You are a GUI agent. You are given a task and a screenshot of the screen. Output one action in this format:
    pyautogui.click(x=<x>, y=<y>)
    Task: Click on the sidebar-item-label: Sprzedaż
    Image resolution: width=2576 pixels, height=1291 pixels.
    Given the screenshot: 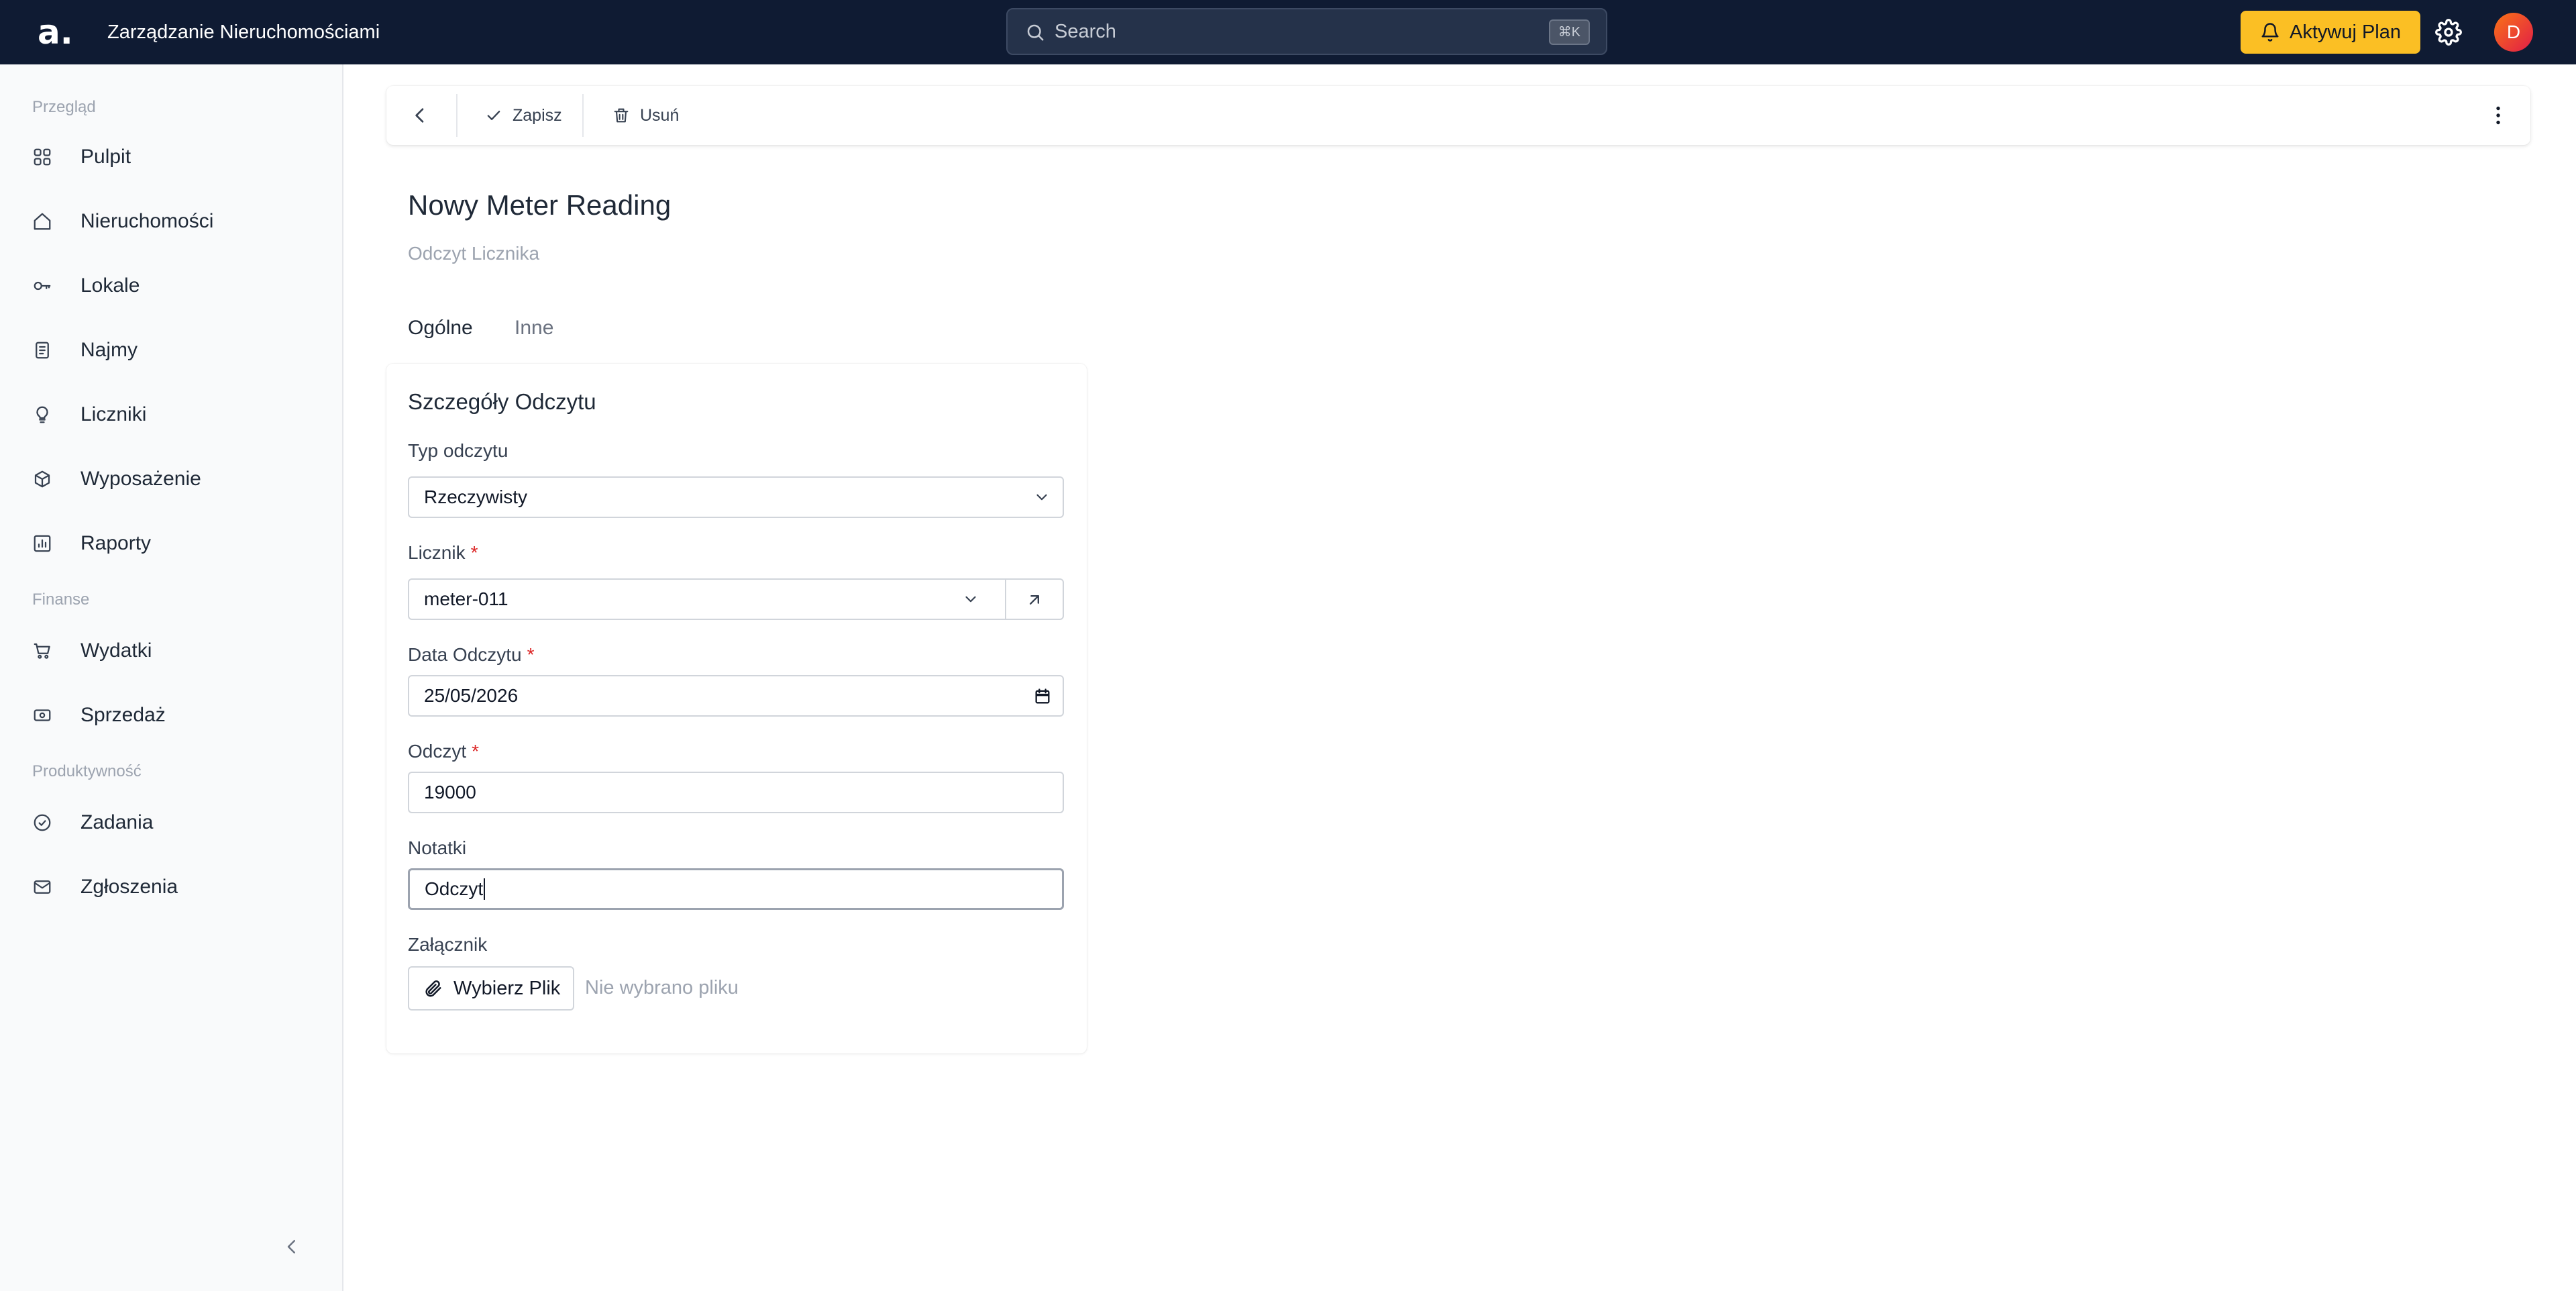 What is the action you would take?
    pyautogui.click(x=123, y=715)
    